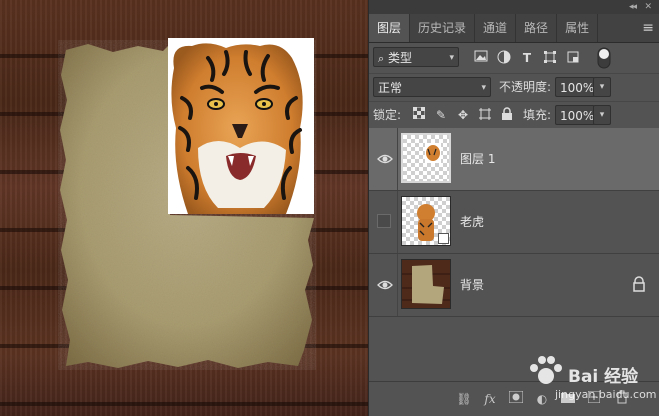 The image size is (659, 416). I want to click on fill-value: 100%, so click(577, 116).